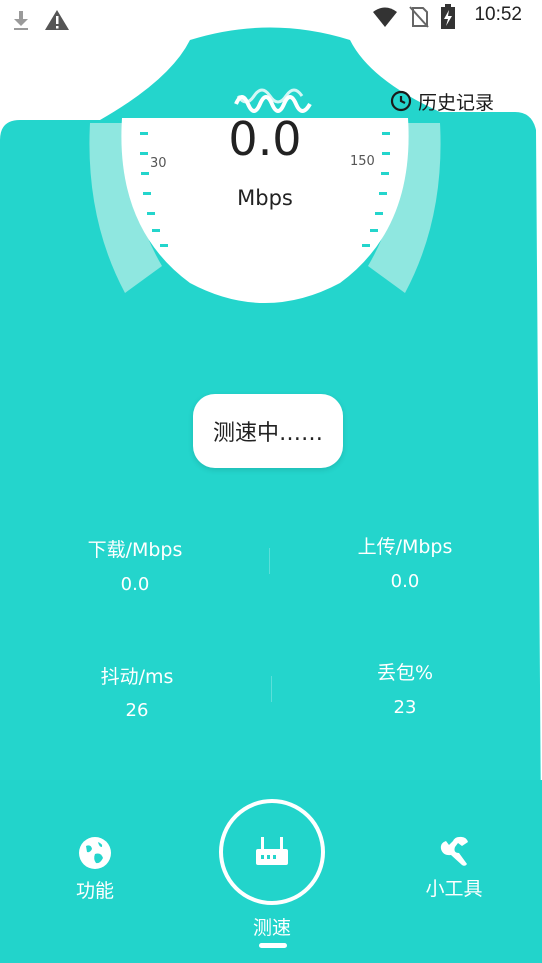 The image size is (542, 963). What do you see at coordinates (137, 710) in the screenshot?
I see `jitter-value: 26` at bounding box center [137, 710].